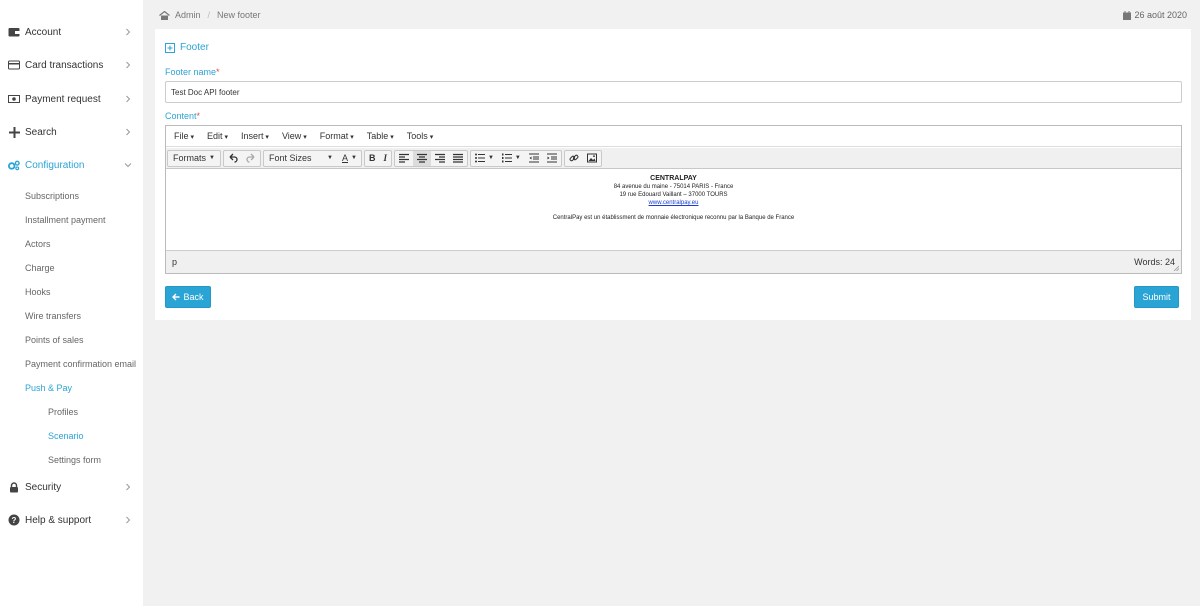 Image resolution: width=1200 pixels, height=606 pixels. Describe the element at coordinates (1127, 15) in the screenshot. I see `calendar-icon` at that location.